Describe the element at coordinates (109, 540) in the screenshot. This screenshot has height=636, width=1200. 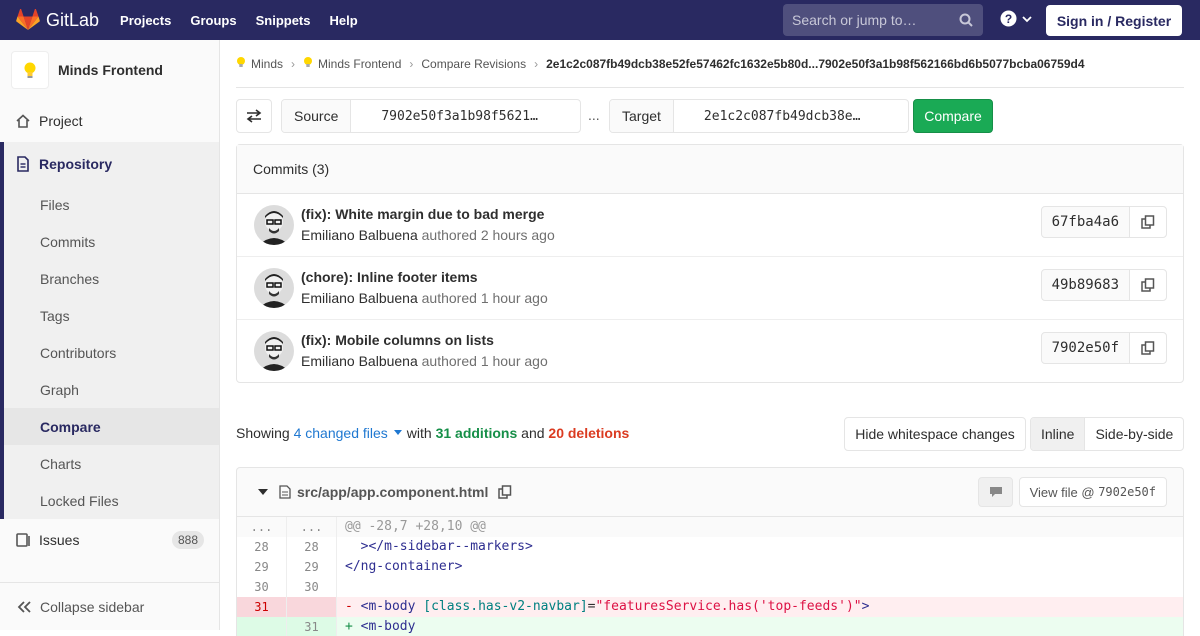
I see `sidebar-item-issues: Issues 888` at that location.